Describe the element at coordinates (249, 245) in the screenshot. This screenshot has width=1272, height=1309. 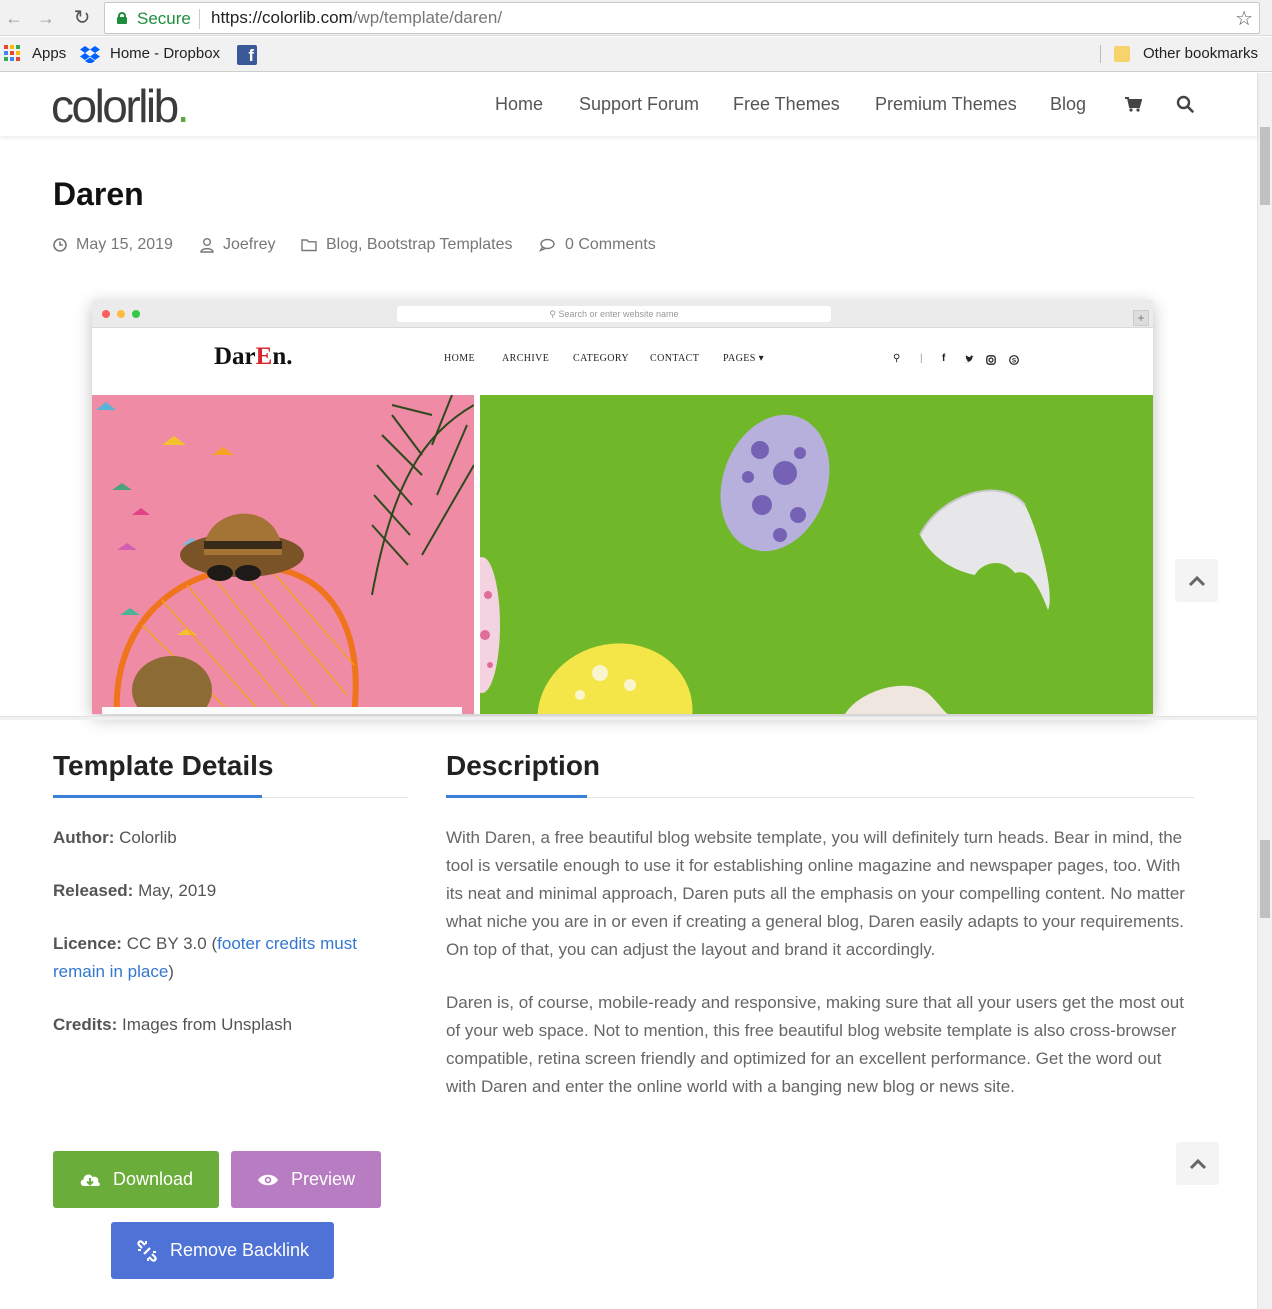
I see `post-author: Joefrey` at that location.